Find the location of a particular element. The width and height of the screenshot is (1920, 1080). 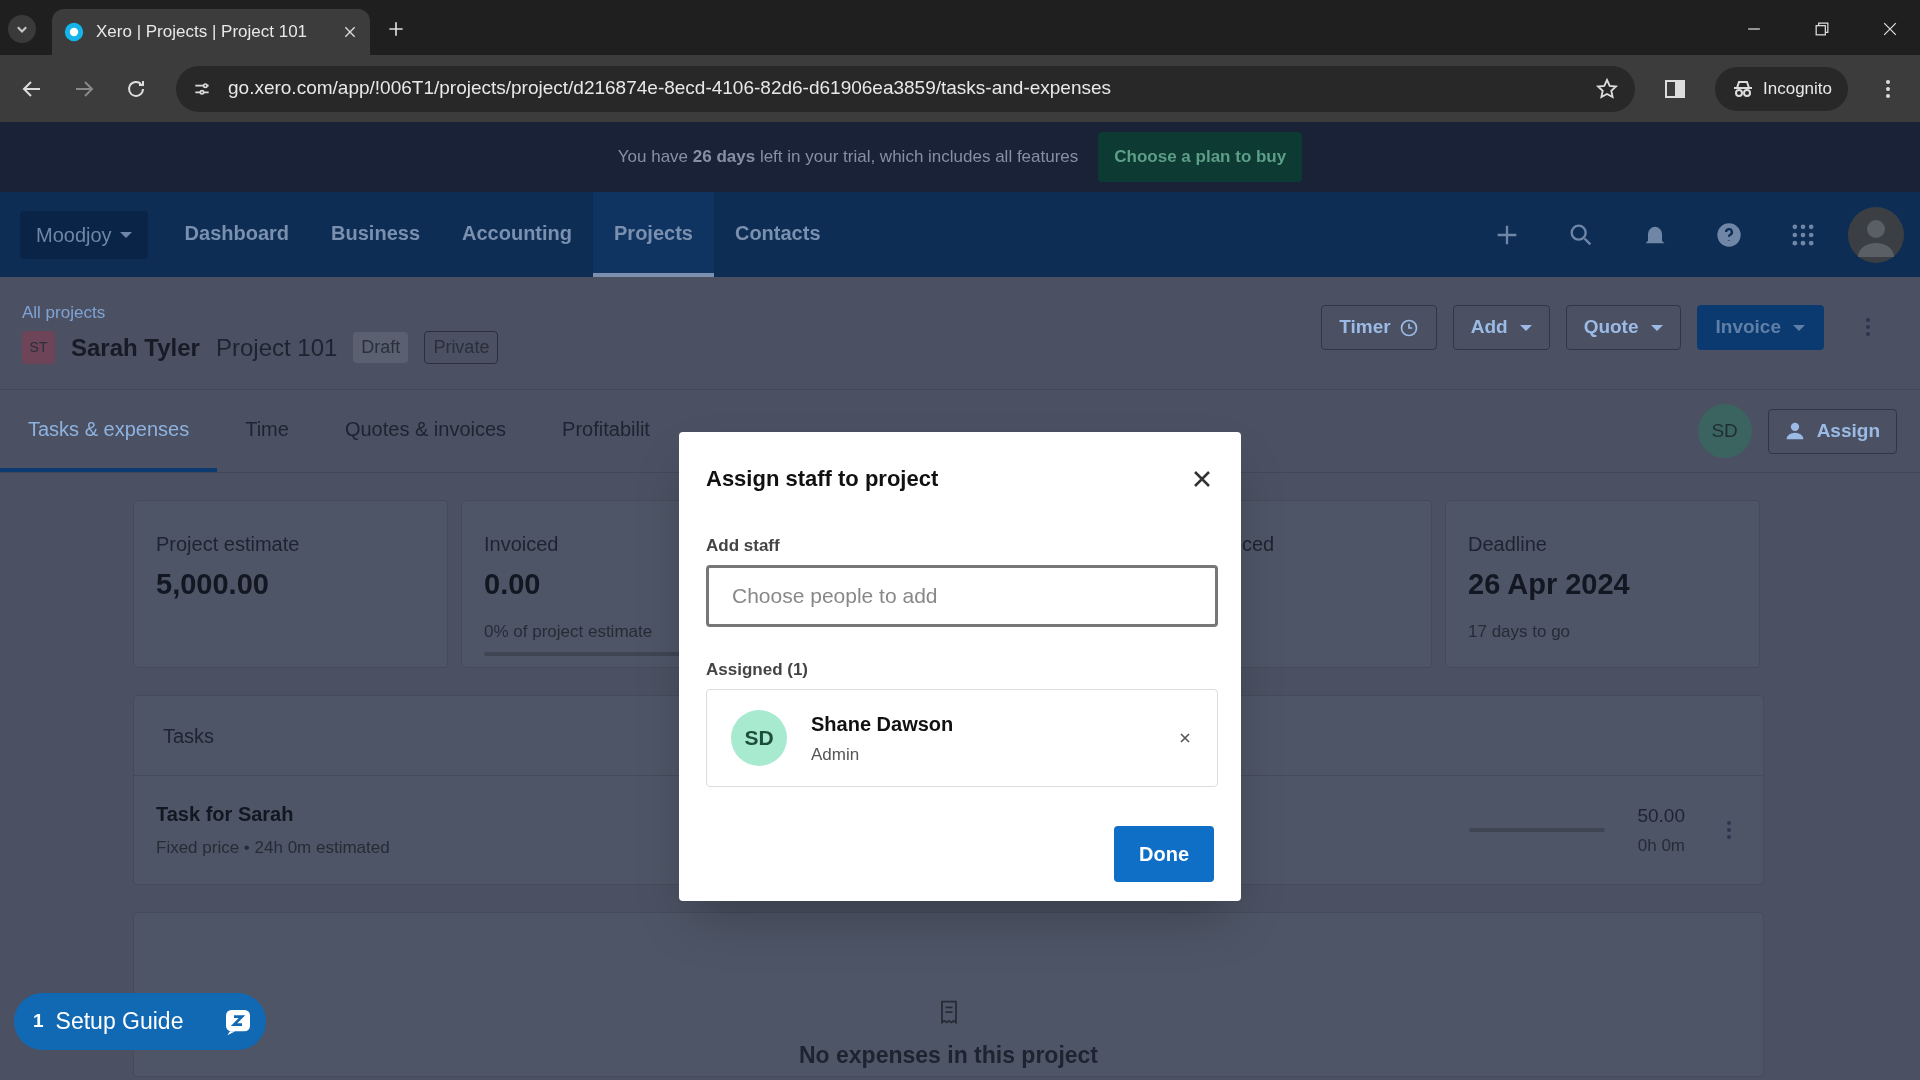

done-button: Done is located at coordinates (1164, 854).